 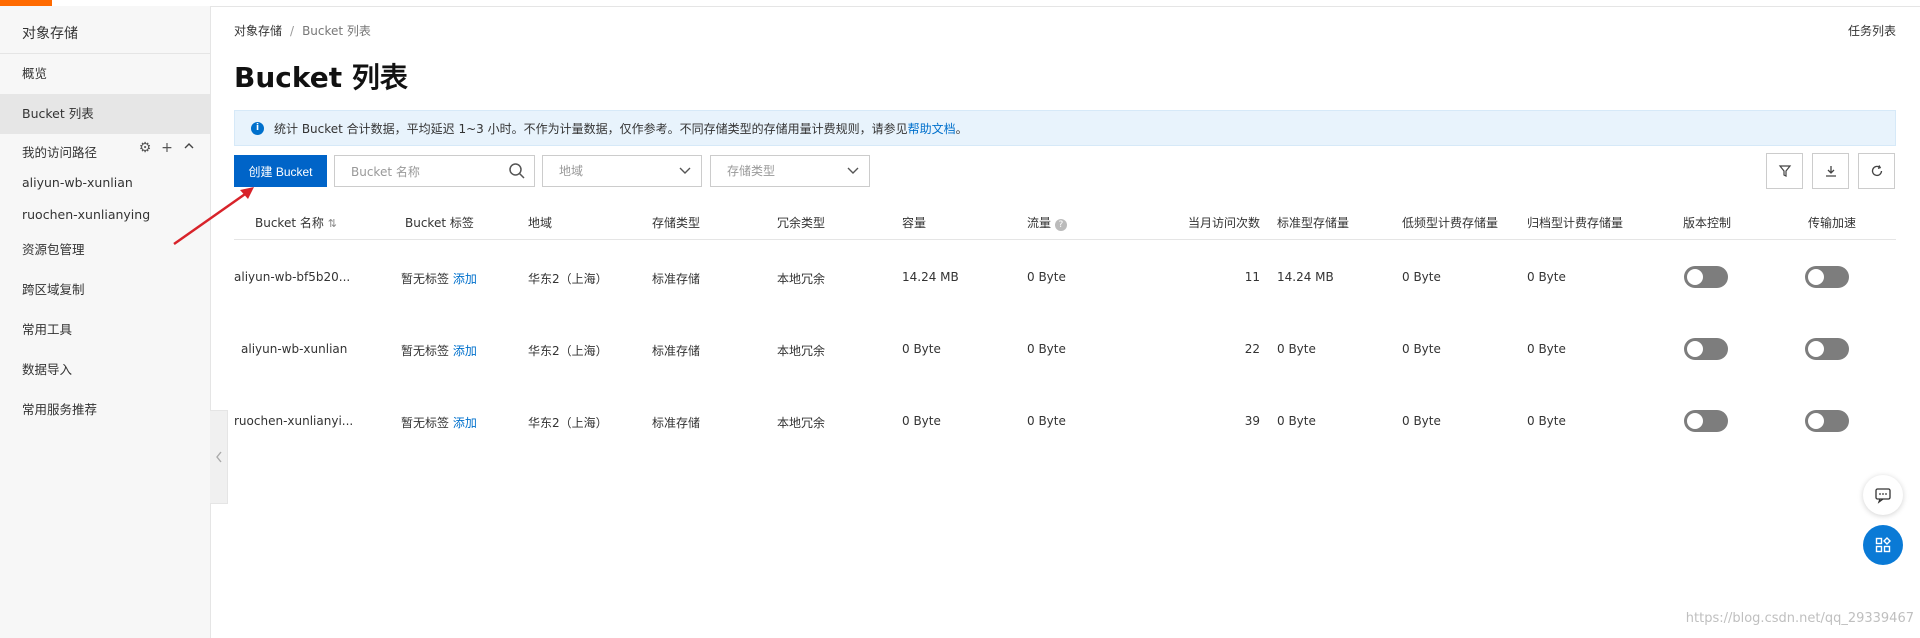 I want to click on download-button, so click(x=1830, y=171).